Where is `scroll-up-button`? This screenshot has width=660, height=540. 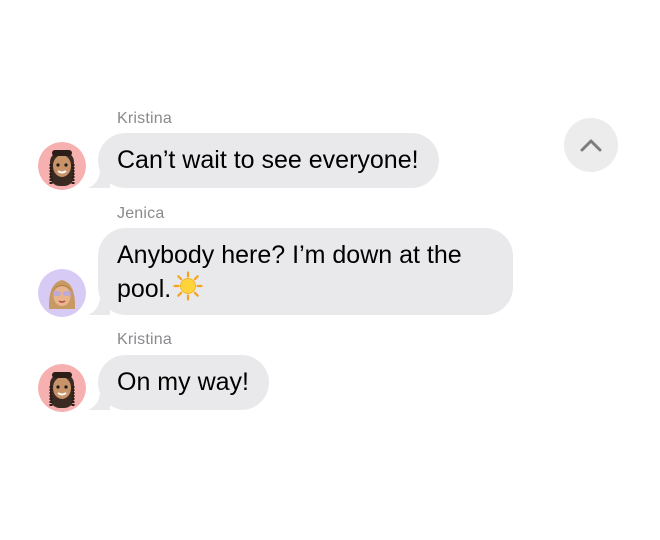
scroll-up-button is located at coordinates (591, 145).